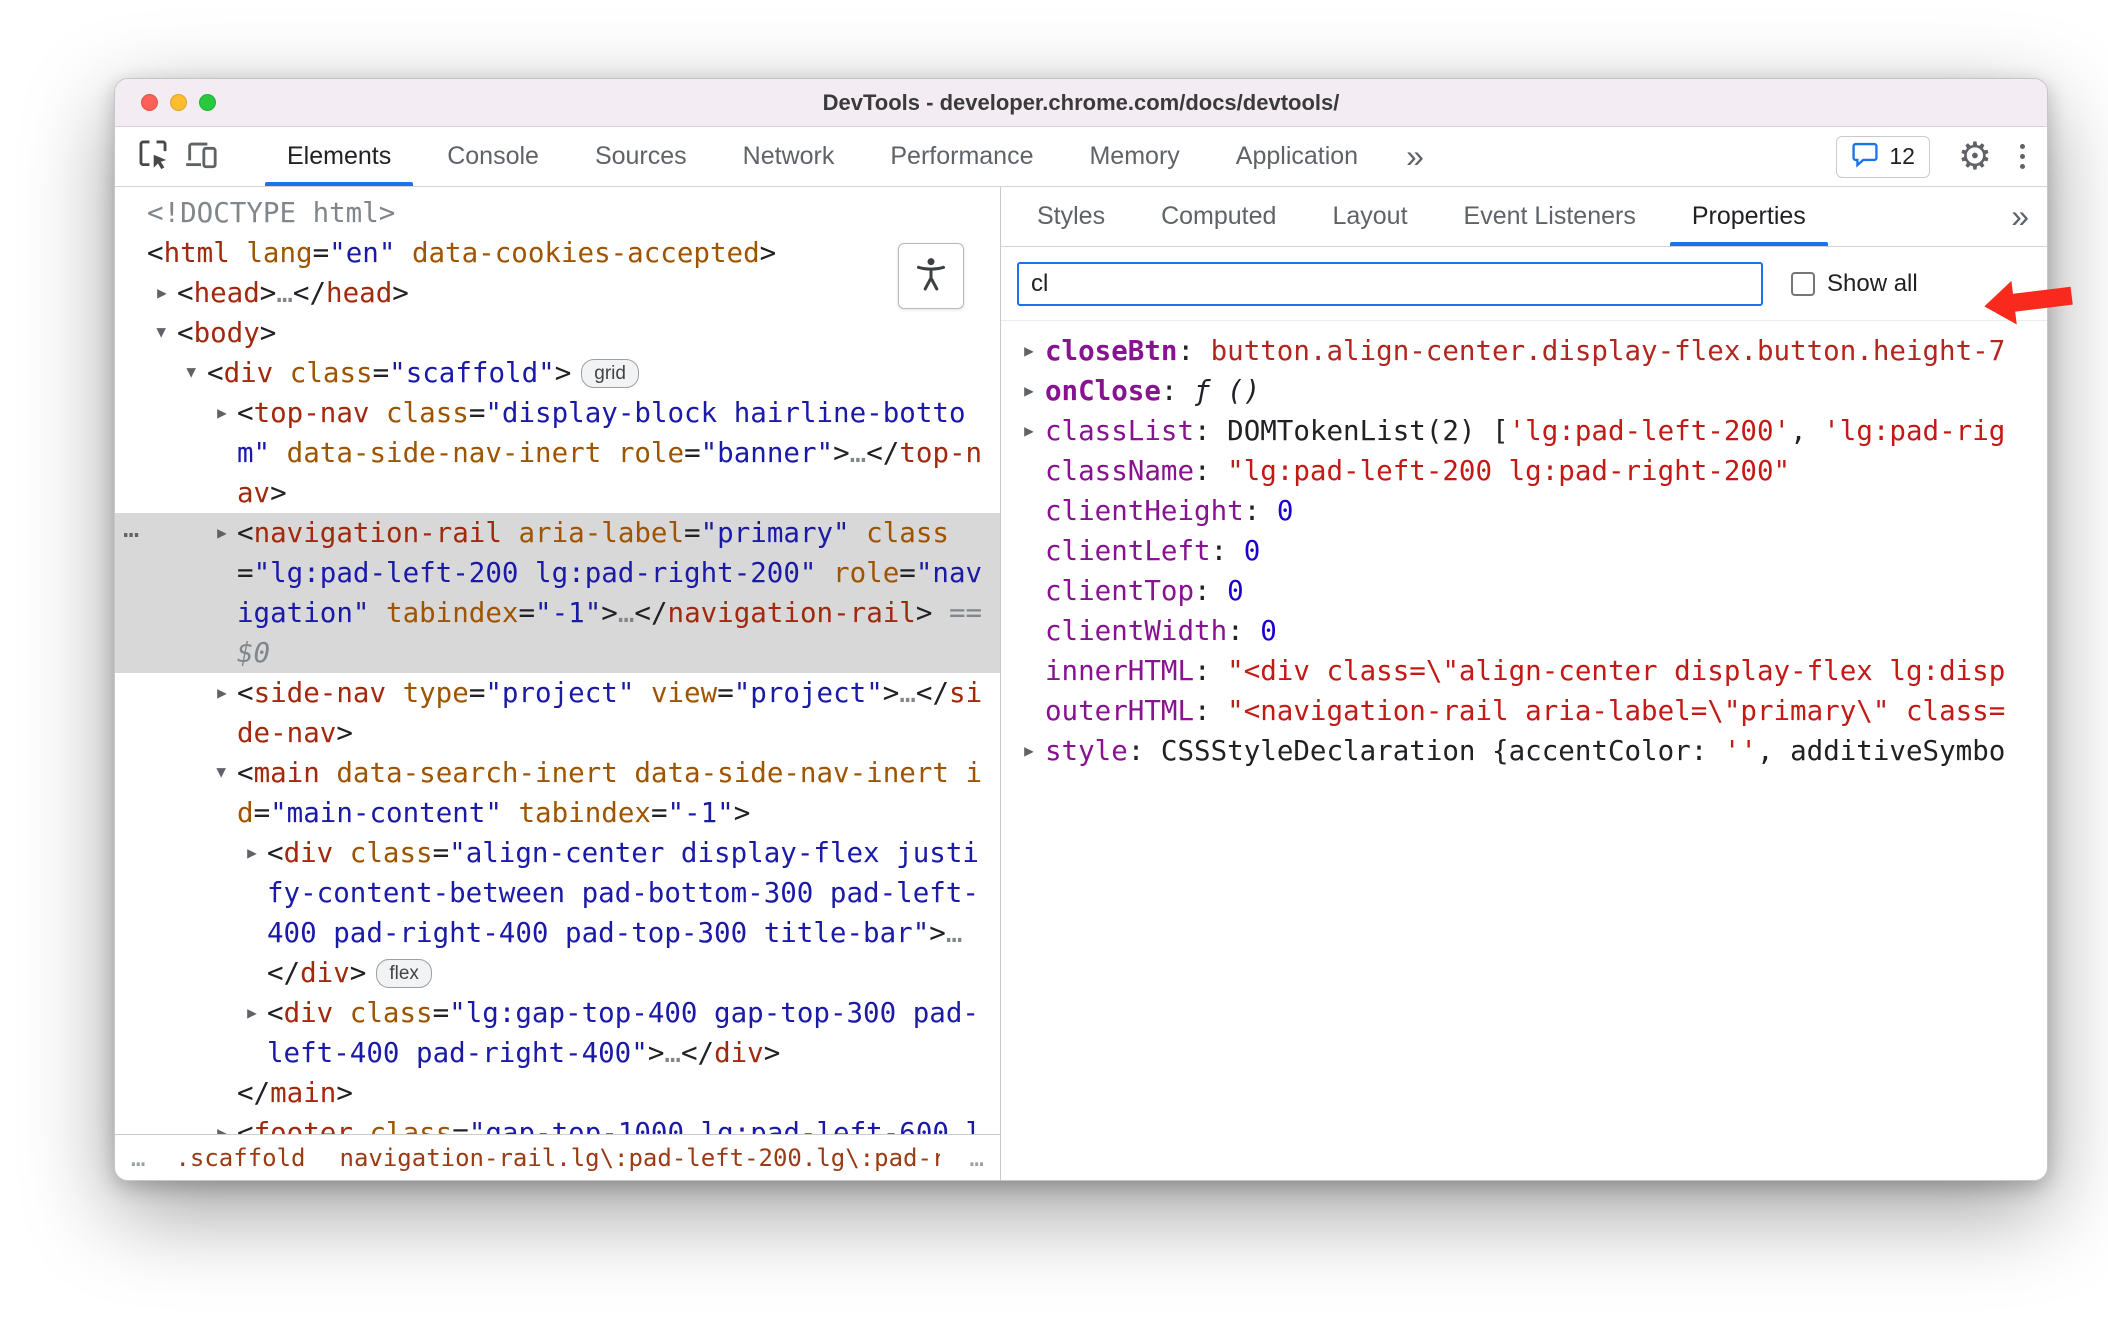 This screenshot has height=1330, width=2108. Describe the element at coordinates (1134, 156) in the screenshot. I see `tab-memory: Memory` at that location.